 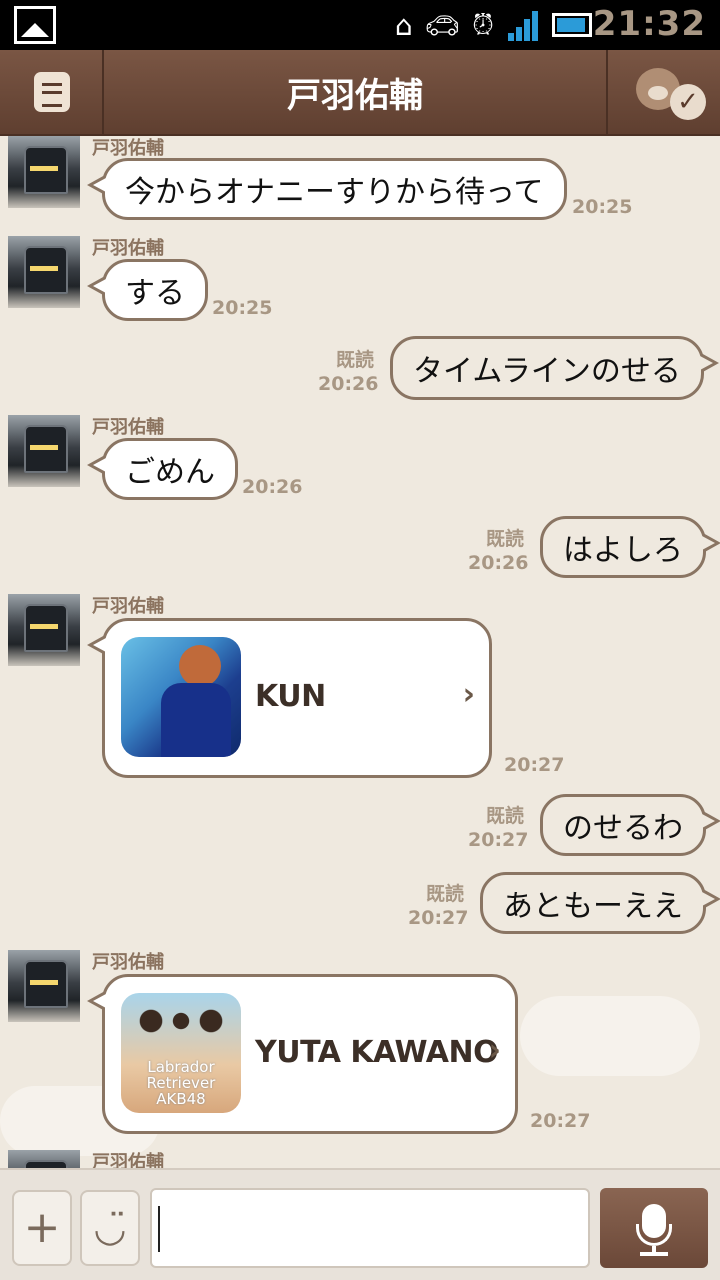 I want to click on contact-card: KUN ›, so click(x=289, y=698).